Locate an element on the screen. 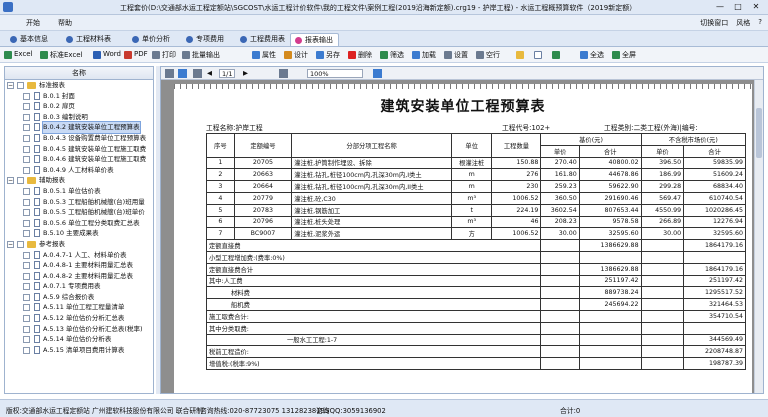 The width and height of the screenshot is (768, 417). tree-item: B.0.4.5 建筑安装单位工程施工取费 is located at coordinates (79, 149).